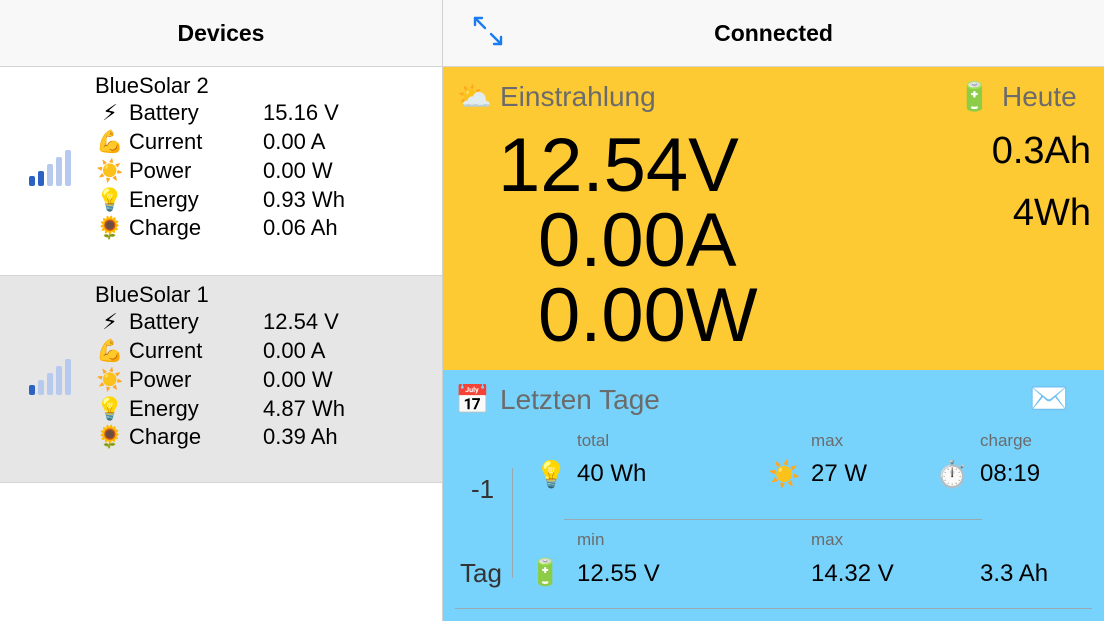 The height and width of the screenshot is (621, 1104). What do you see at coordinates (580, 399) in the screenshot?
I see `history-header: Letzten Tage` at bounding box center [580, 399].